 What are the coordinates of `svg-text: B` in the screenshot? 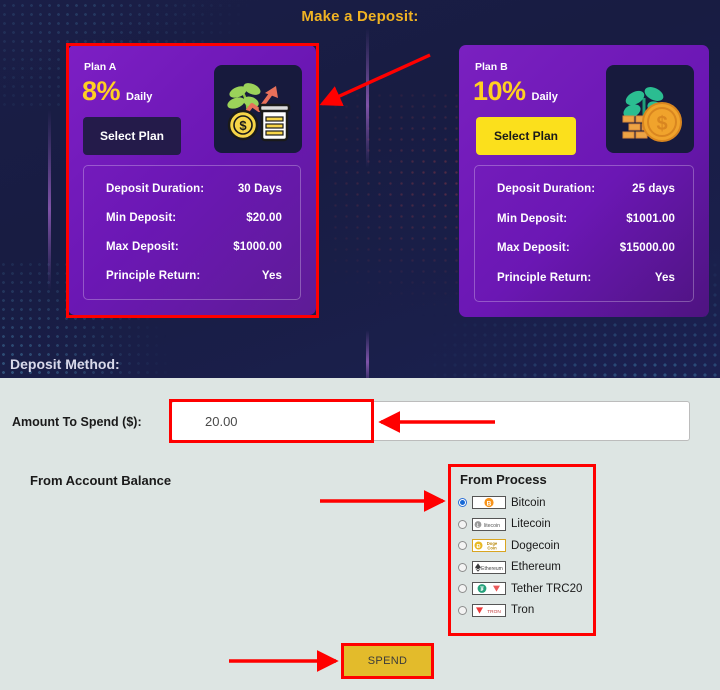 It's located at (489, 504).